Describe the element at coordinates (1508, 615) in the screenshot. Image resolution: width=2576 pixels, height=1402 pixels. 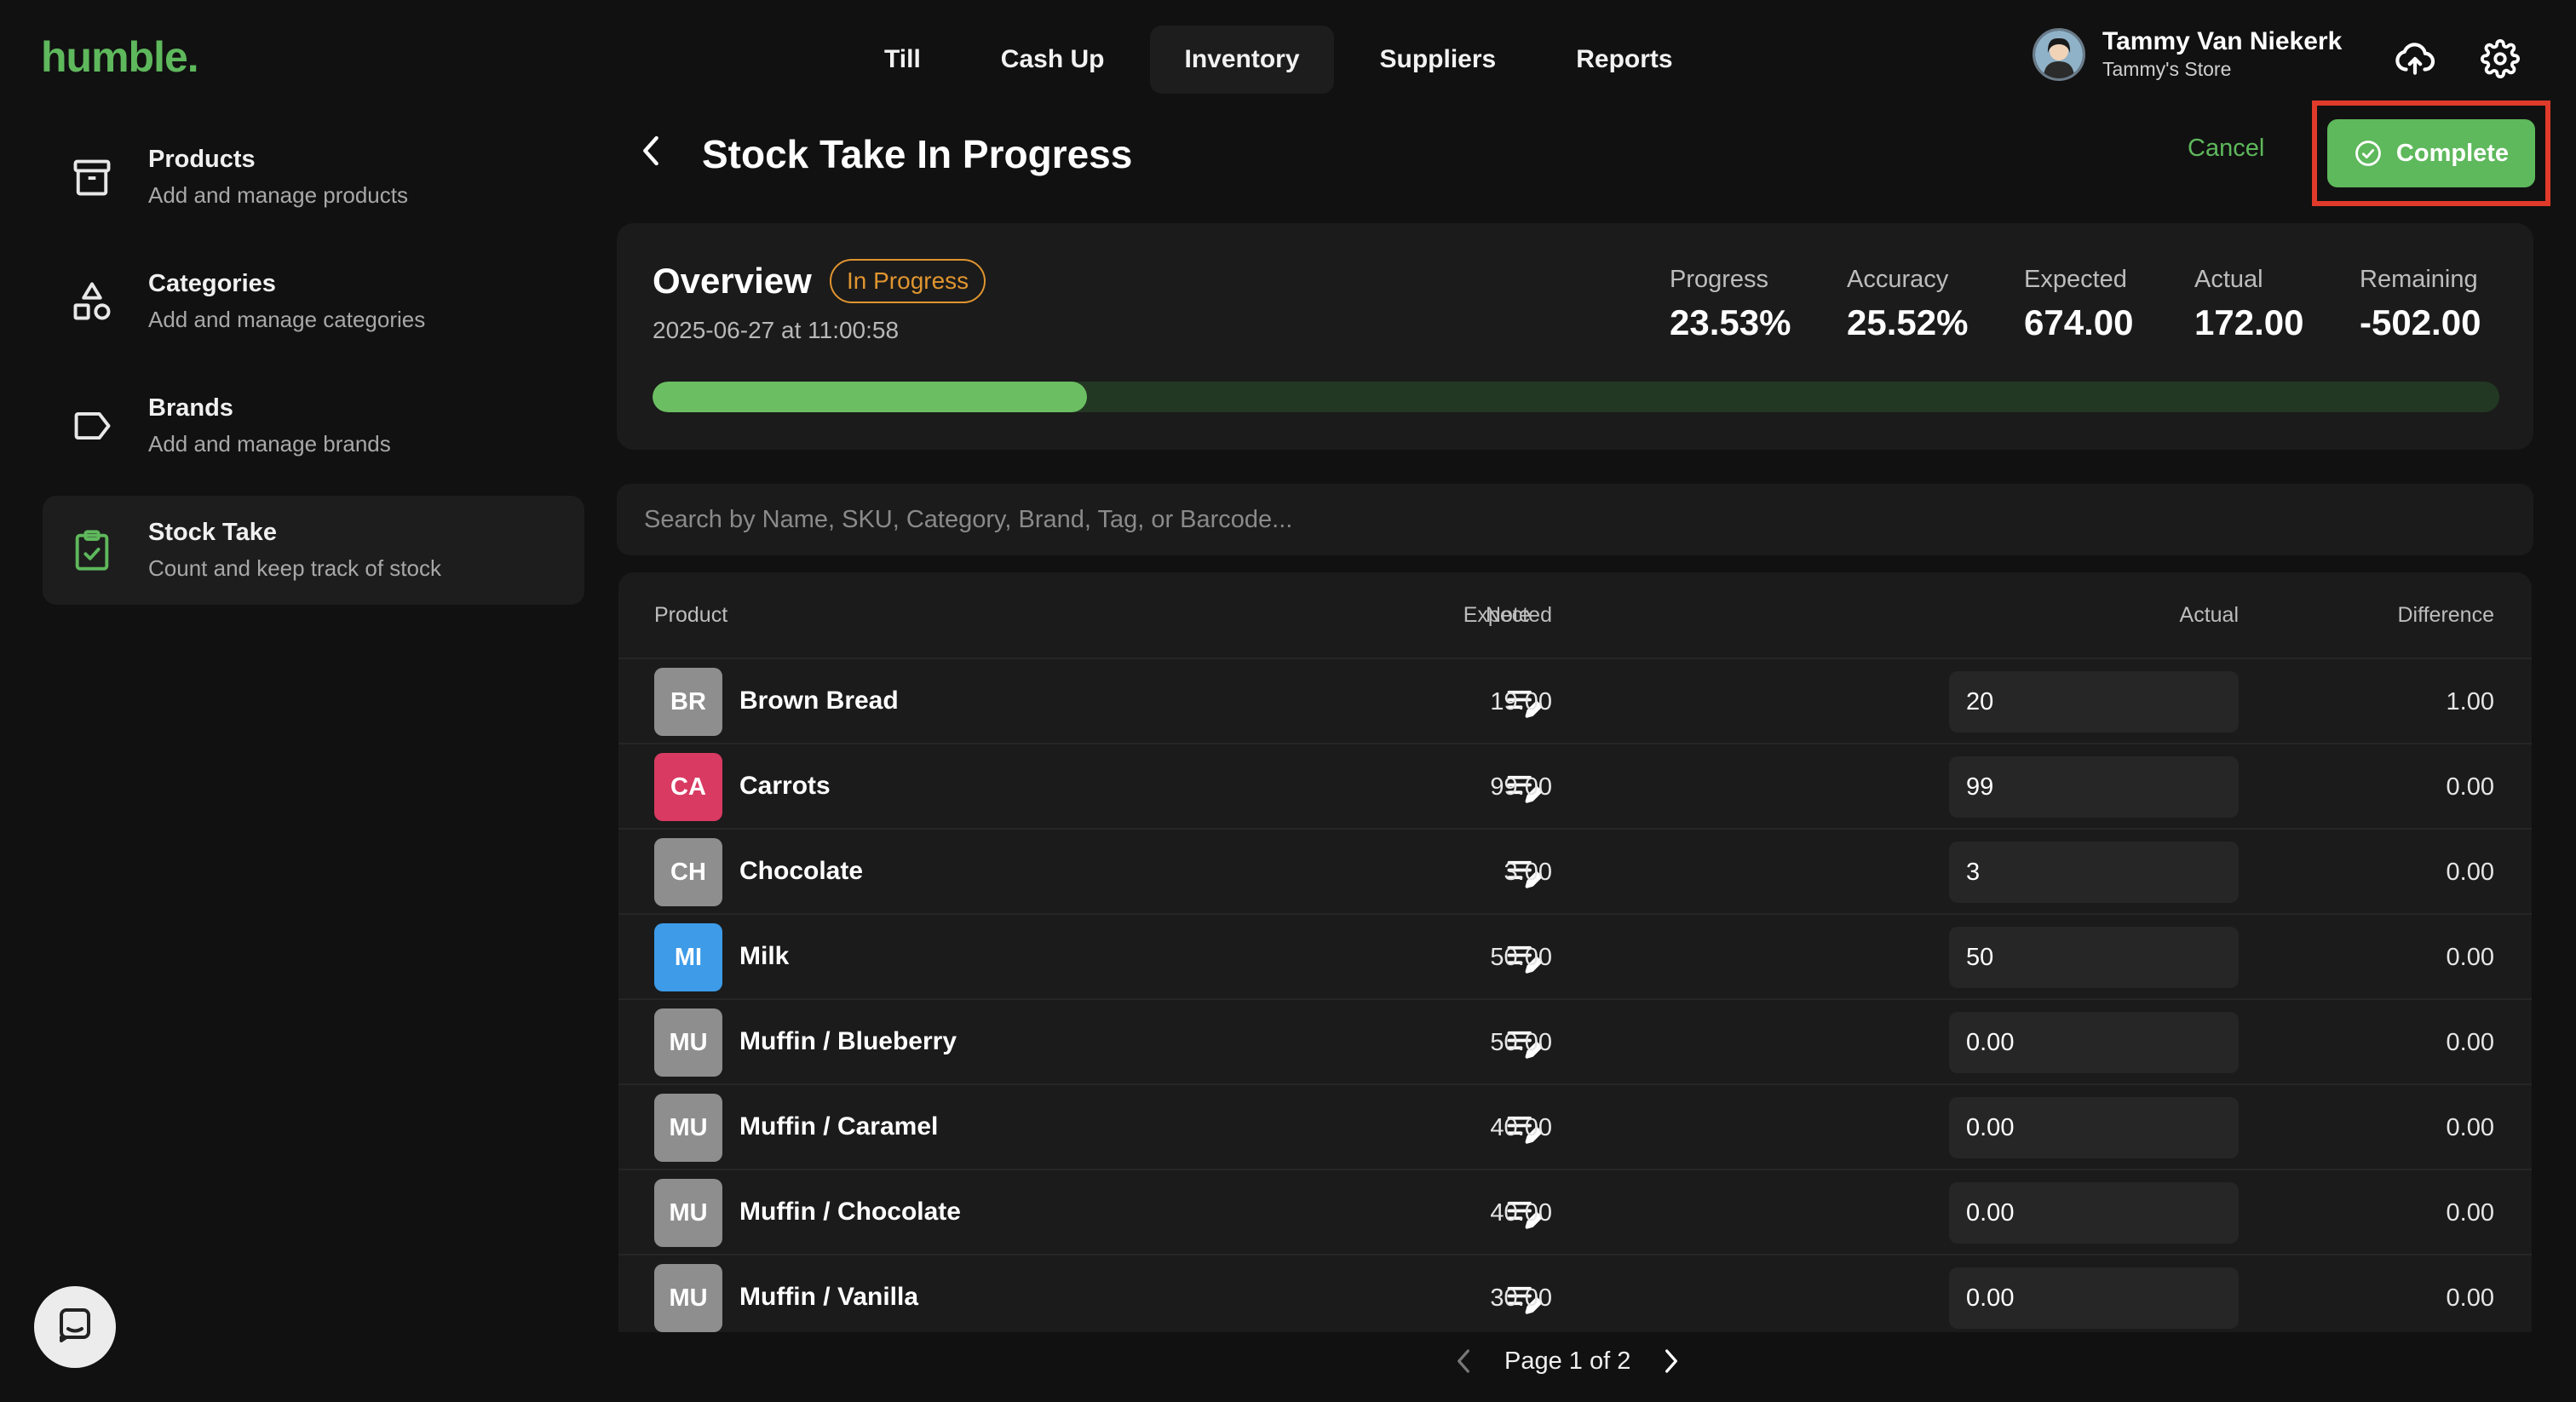
I see `column-header-expected: Expected` at that location.